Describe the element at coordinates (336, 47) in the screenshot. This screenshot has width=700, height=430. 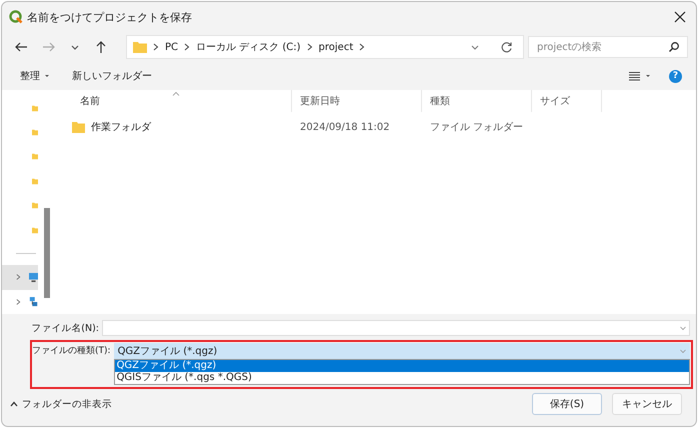
I see `breadcrumb-item: project` at that location.